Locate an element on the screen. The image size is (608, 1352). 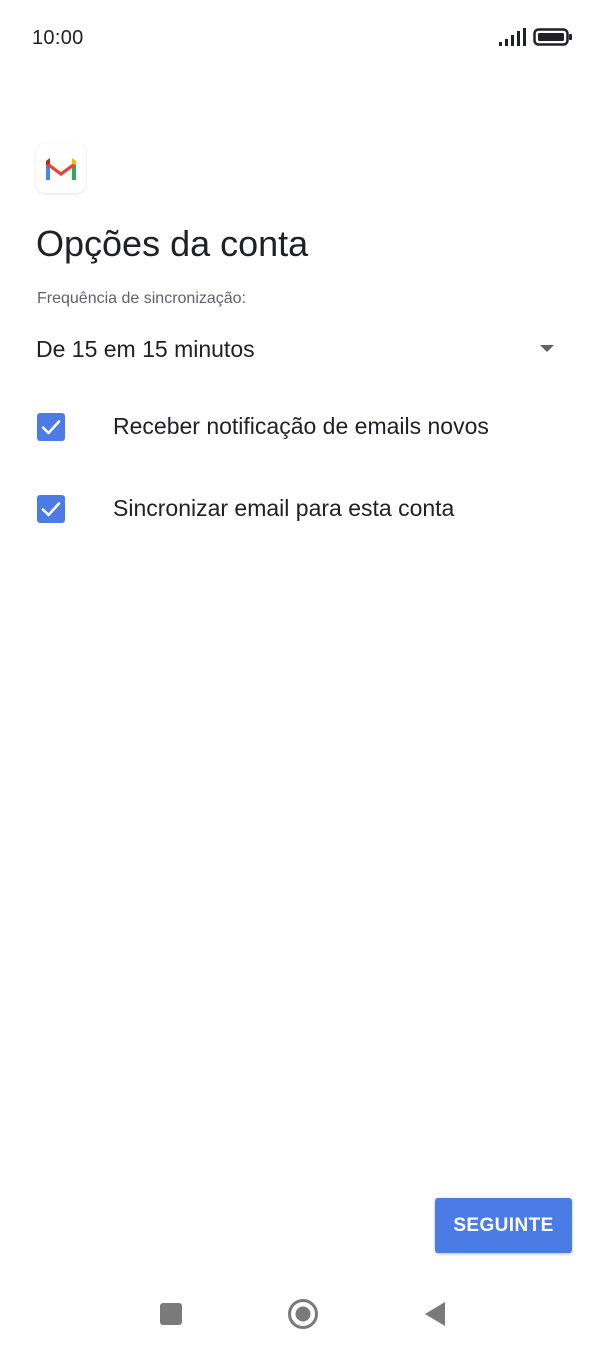
page-title: Opções da conta is located at coordinates (172, 243).